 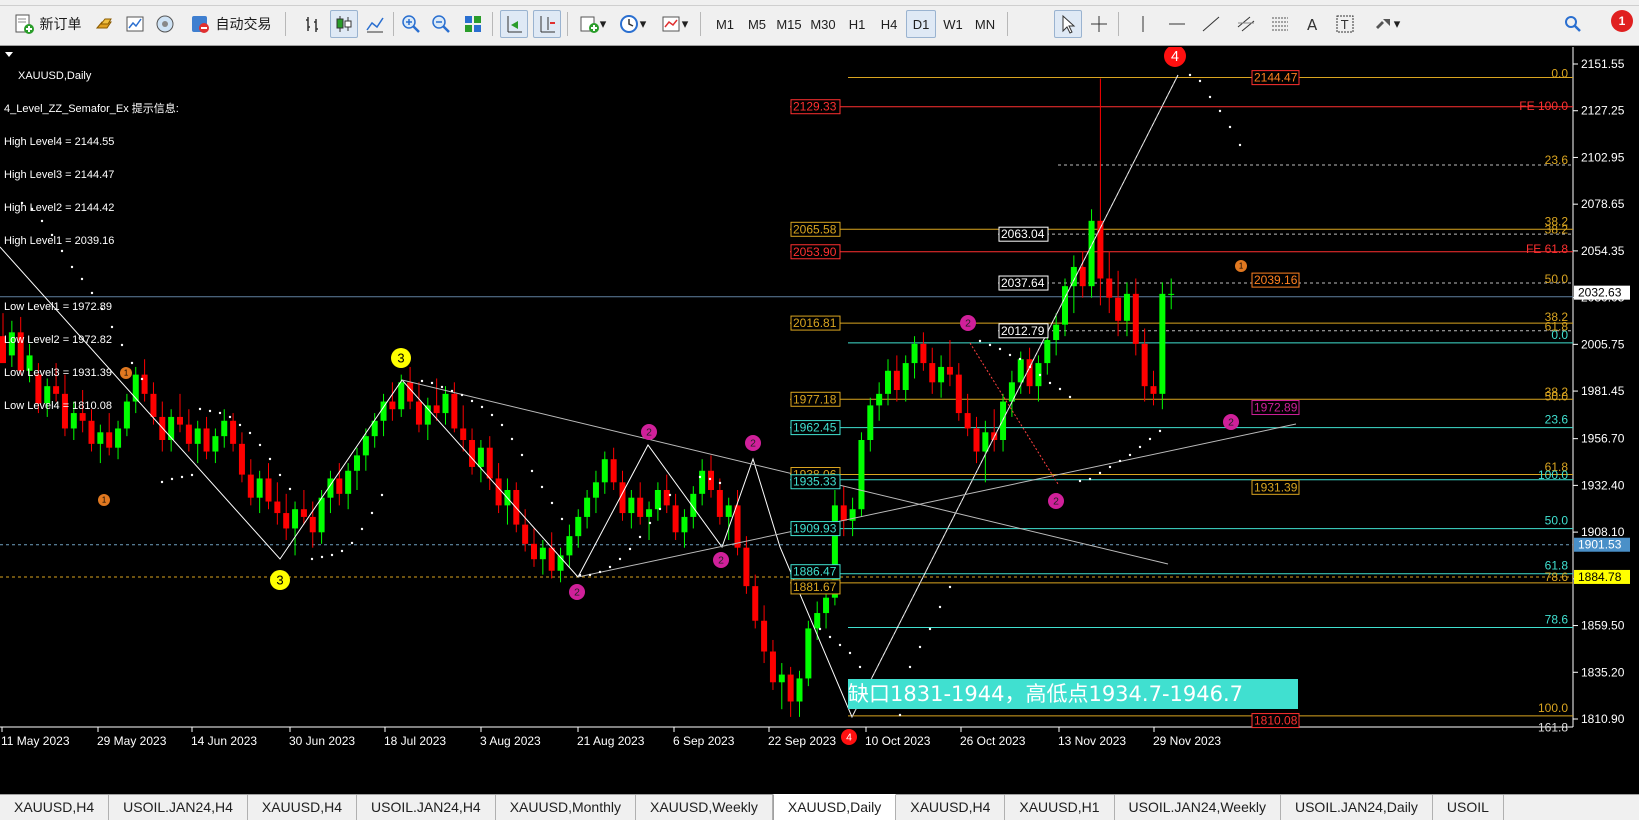 I want to click on price-tick-label: 1859.50, so click(x=1603, y=626).